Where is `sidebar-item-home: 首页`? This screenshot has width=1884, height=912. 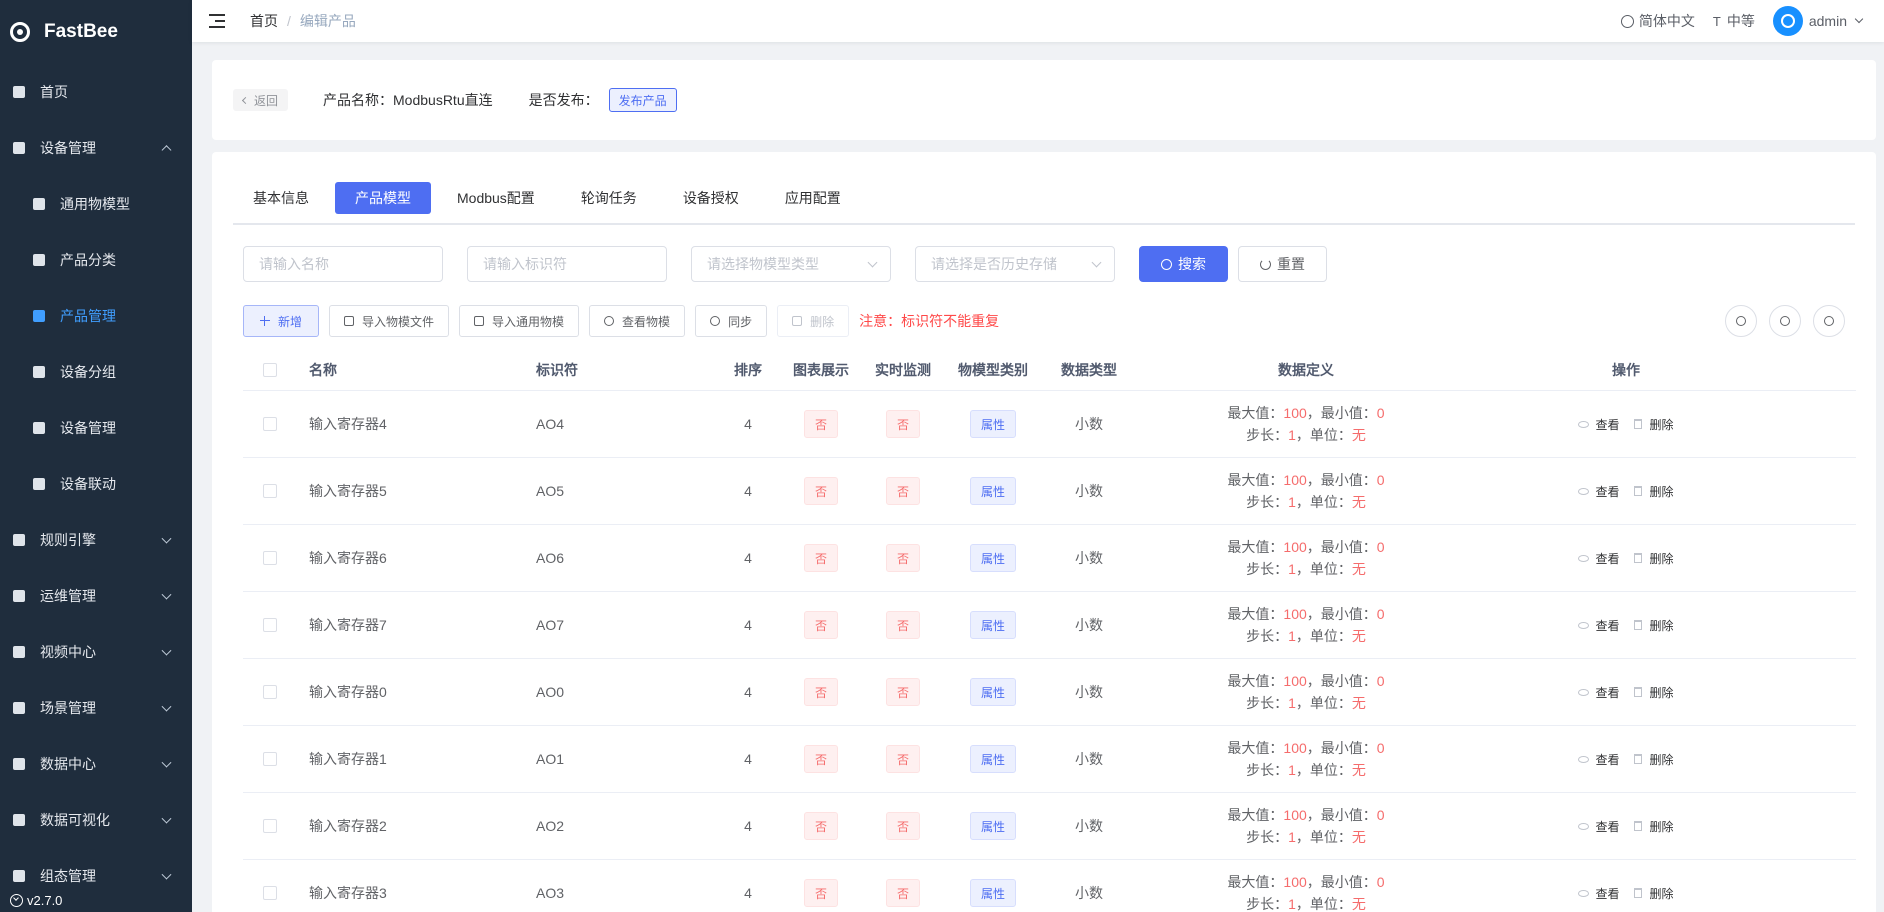 sidebar-item-home: 首页 is located at coordinates (96, 92).